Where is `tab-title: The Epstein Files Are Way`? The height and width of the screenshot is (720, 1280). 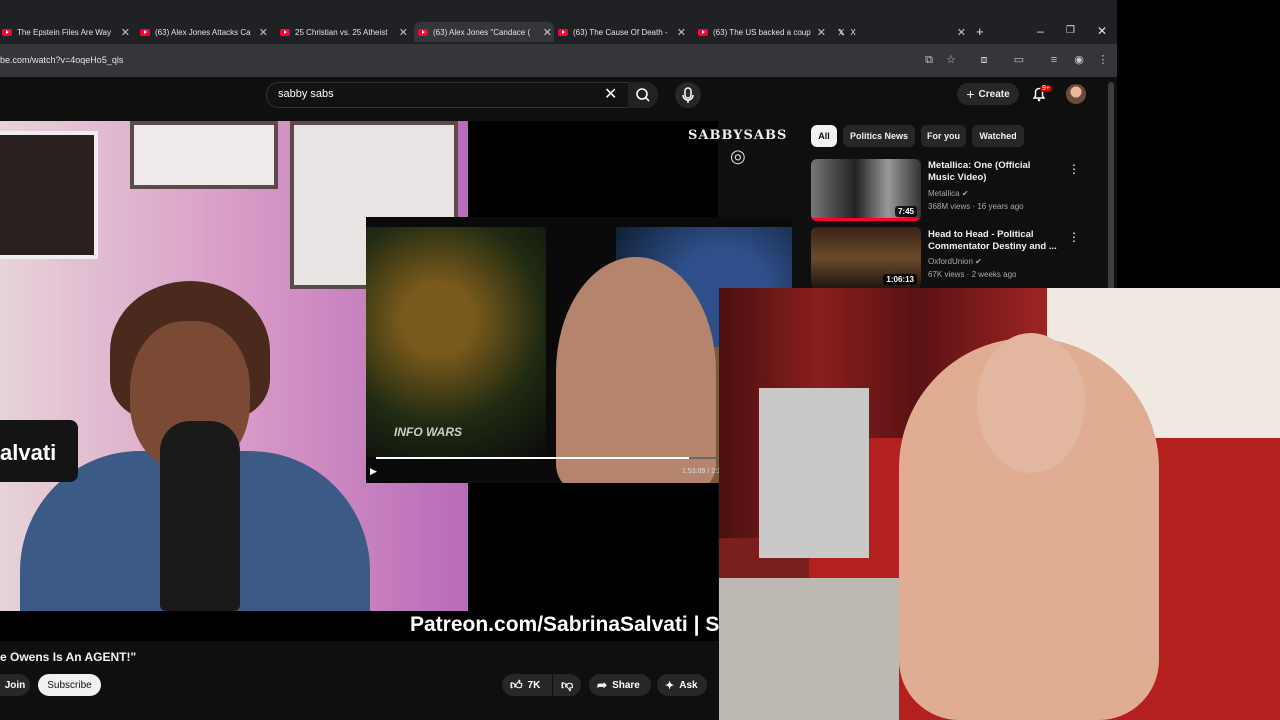 tab-title: The Epstein Files Are Way is located at coordinates (64, 32).